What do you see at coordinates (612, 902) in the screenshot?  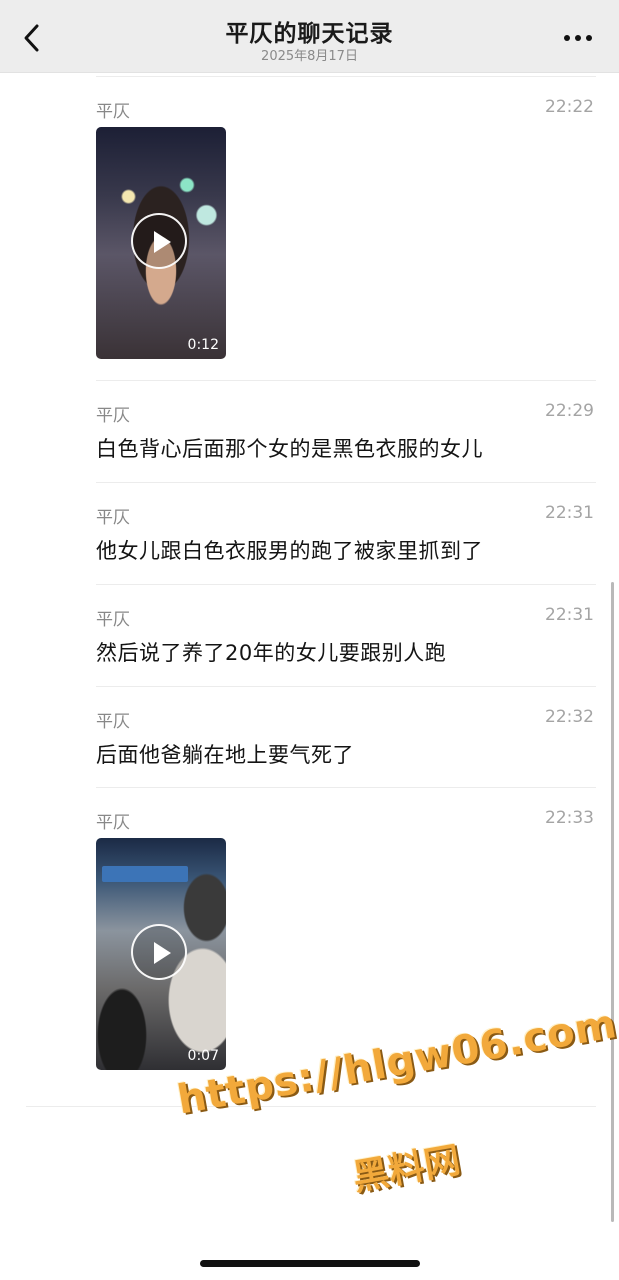 I see `scrollbar` at bounding box center [612, 902].